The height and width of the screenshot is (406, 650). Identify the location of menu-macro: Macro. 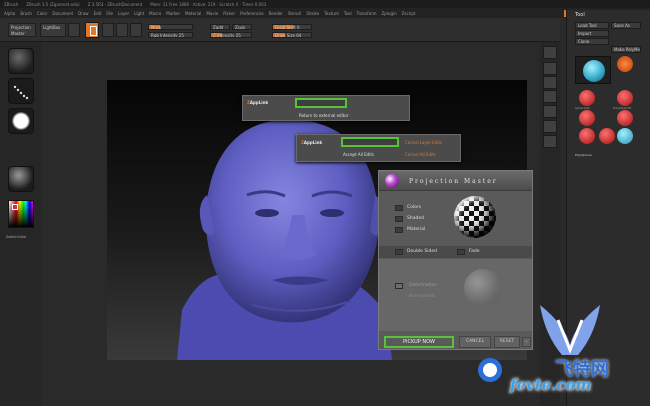
(155, 13).